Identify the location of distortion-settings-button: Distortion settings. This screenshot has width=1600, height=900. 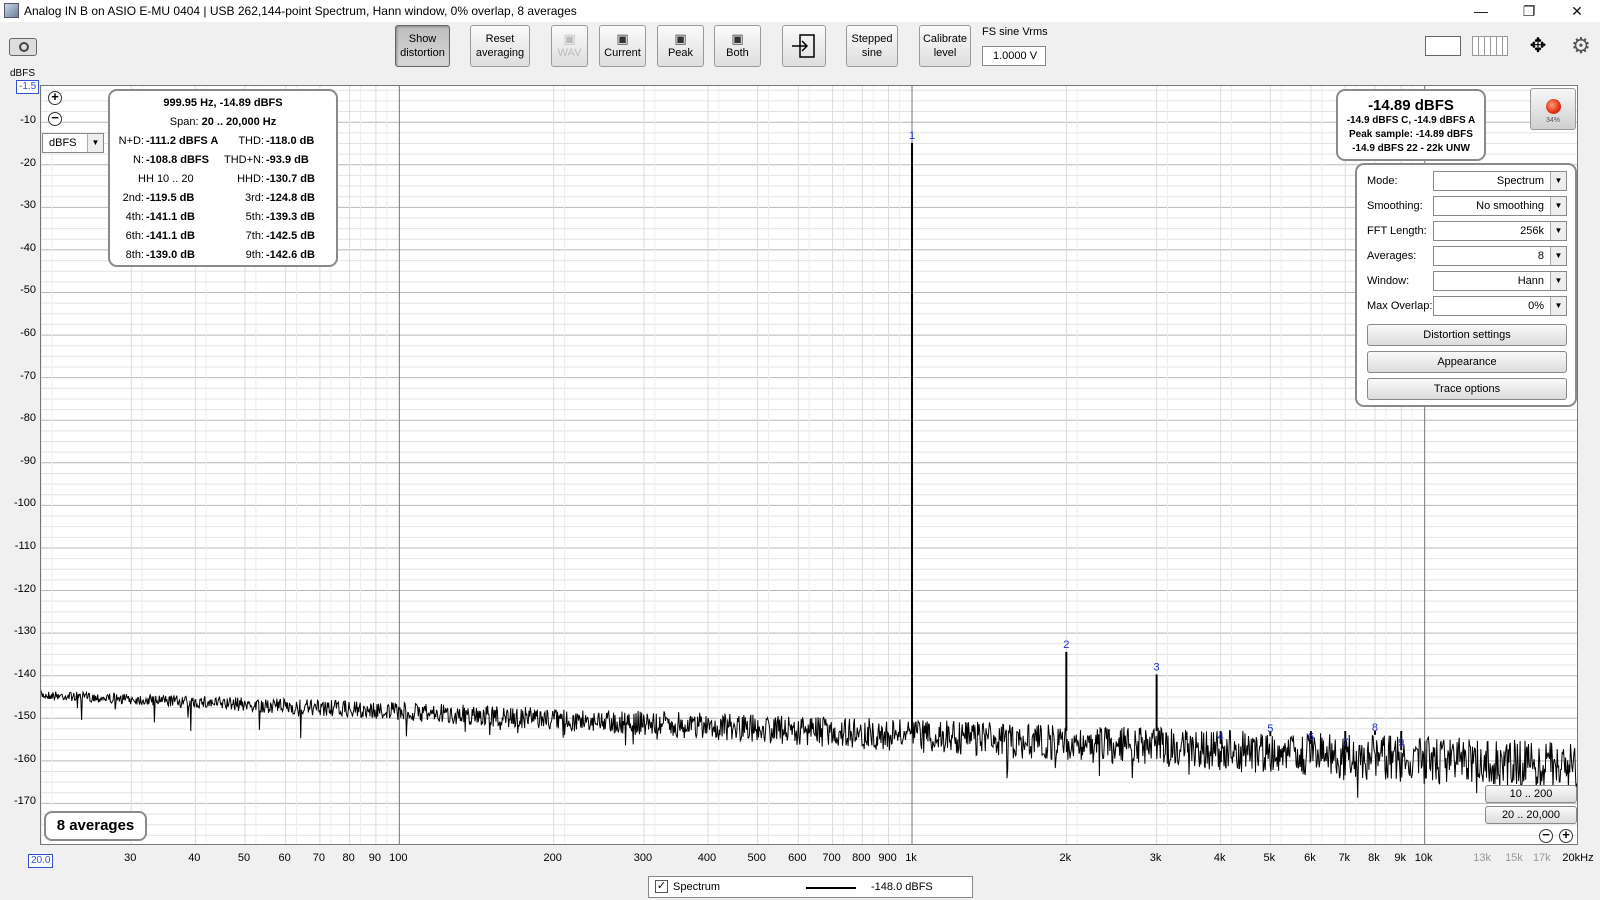
(1467, 335).